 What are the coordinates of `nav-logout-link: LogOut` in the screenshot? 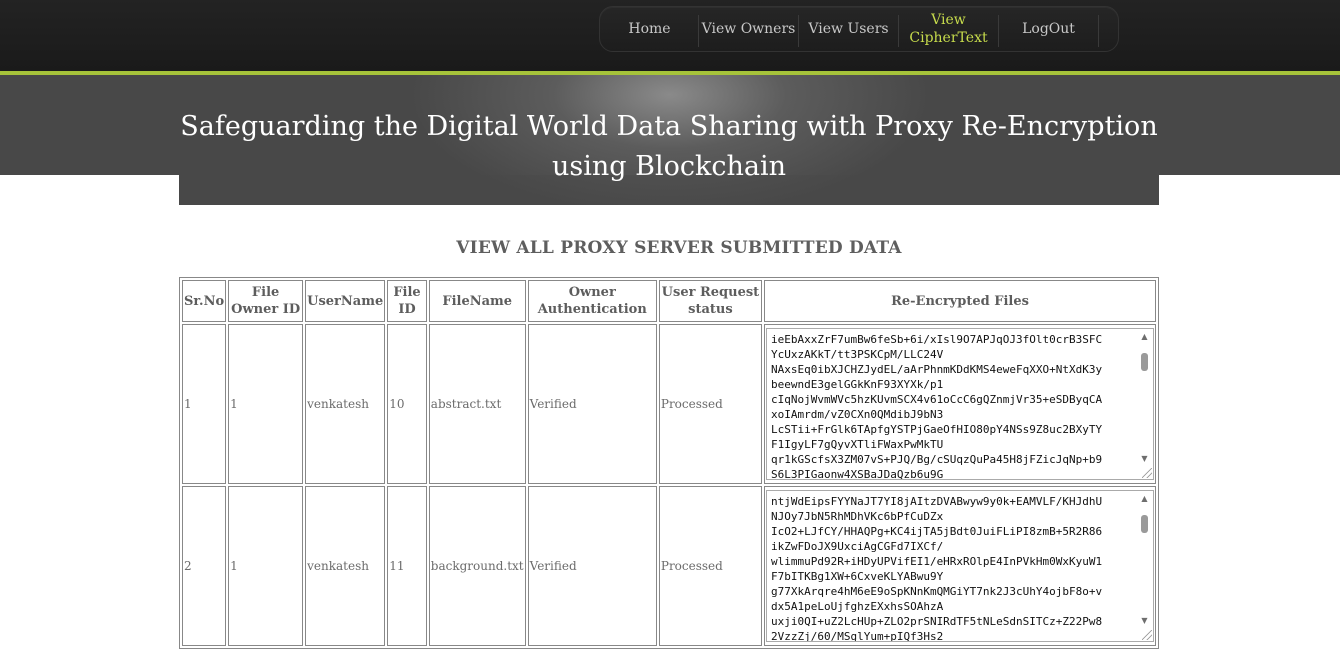 It's located at (1048, 29).